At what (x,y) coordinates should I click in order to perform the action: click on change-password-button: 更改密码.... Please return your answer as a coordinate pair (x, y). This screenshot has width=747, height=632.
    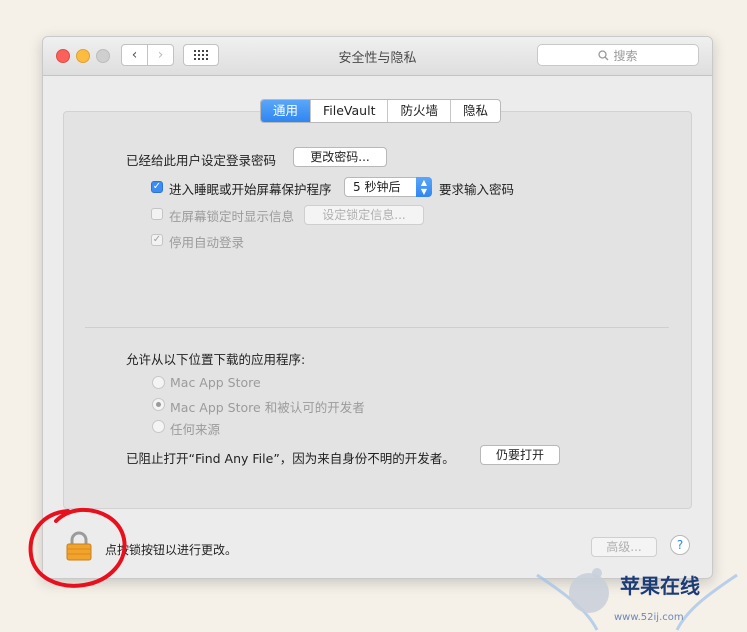
    Looking at the image, I should click on (340, 157).